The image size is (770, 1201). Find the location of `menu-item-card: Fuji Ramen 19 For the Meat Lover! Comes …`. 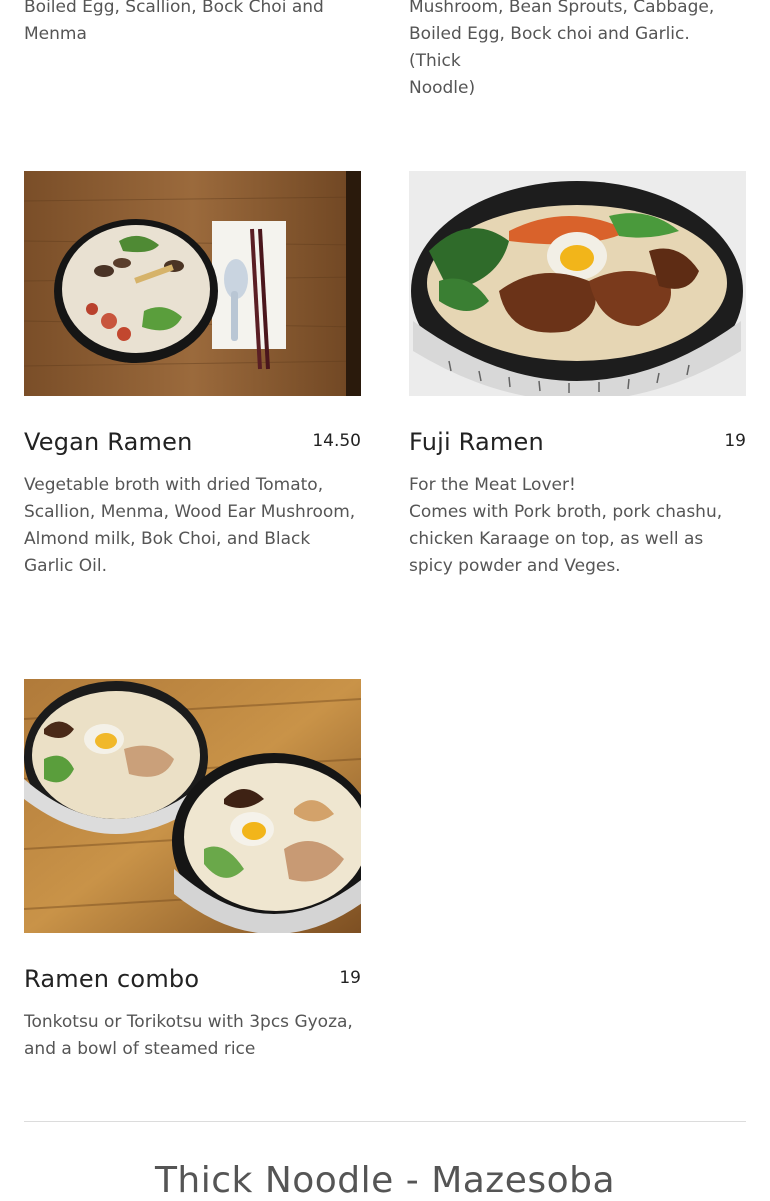

menu-item-card: Fuji Ramen 19 For the Meat Lover! Comes … is located at coordinates (577, 375).